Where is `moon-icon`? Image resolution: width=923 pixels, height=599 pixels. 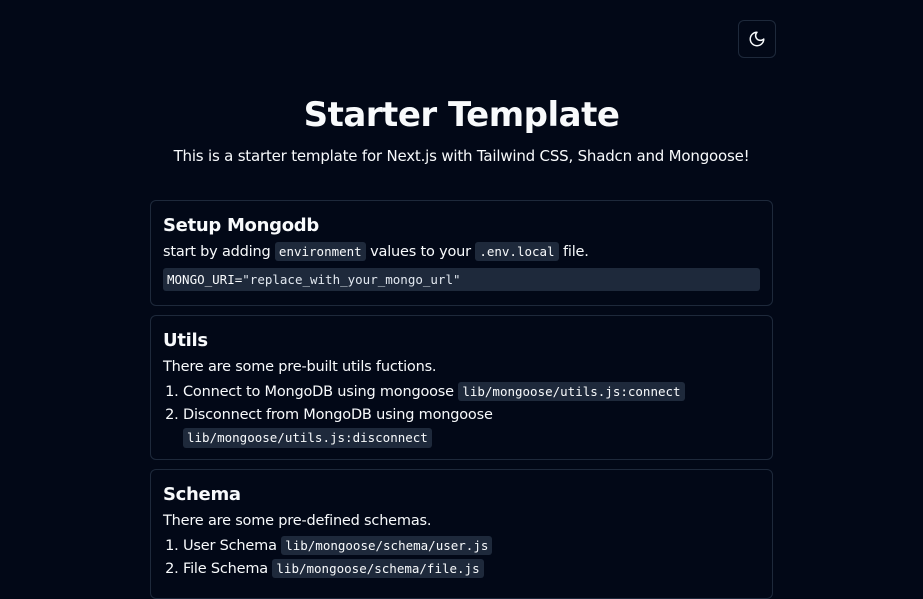
moon-icon is located at coordinates (757, 39).